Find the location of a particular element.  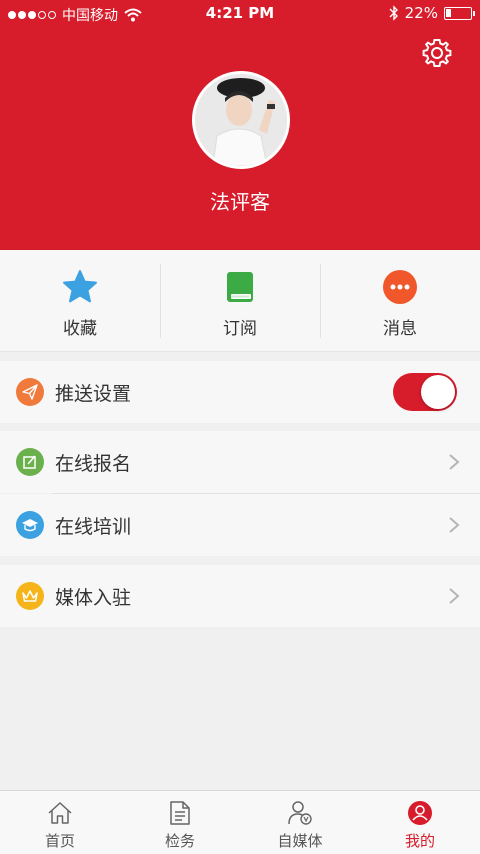

online-signup-row: 在线报名 is located at coordinates (240, 462).